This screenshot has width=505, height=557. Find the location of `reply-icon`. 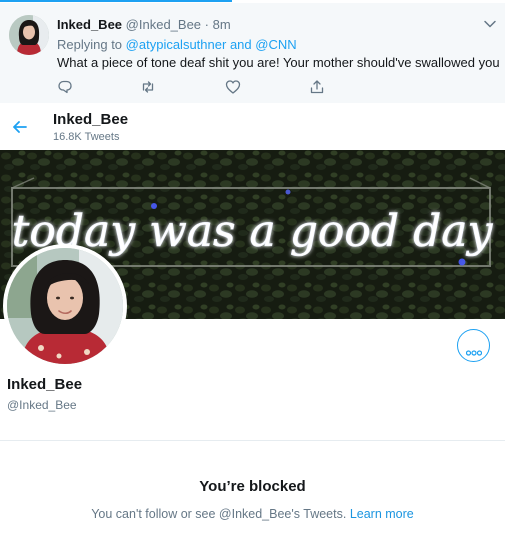

reply-icon is located at coordinates (65, 87).